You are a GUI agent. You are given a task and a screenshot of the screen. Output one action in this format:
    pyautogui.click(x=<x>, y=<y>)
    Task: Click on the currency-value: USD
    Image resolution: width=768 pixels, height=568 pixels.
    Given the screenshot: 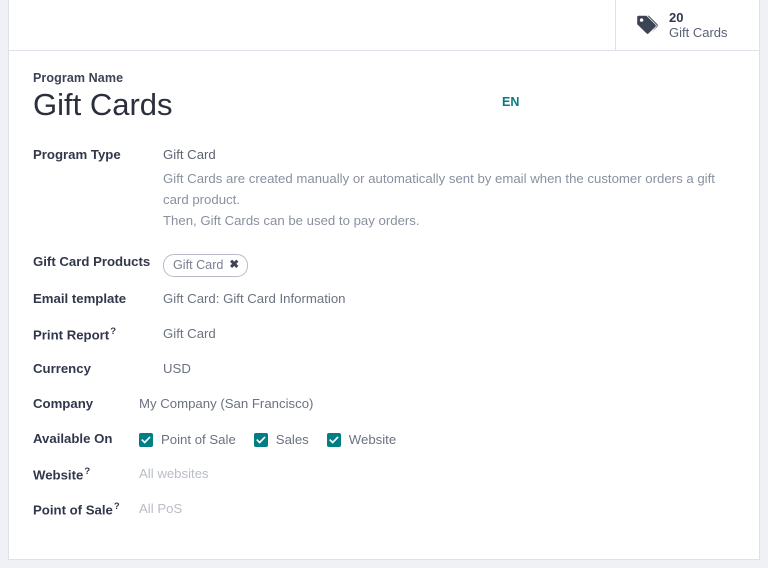 What is the action you would take?
    pyautogui.click(x=449, y=367)
    